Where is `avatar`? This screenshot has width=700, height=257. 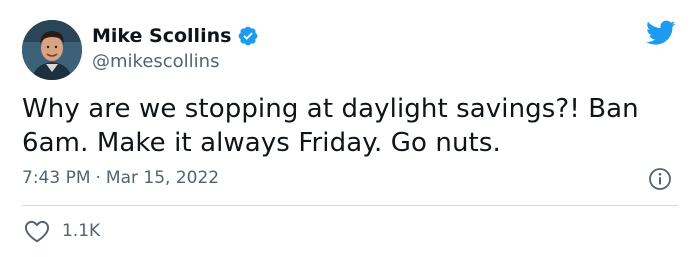 avatar is located at coordinates (52, 50).